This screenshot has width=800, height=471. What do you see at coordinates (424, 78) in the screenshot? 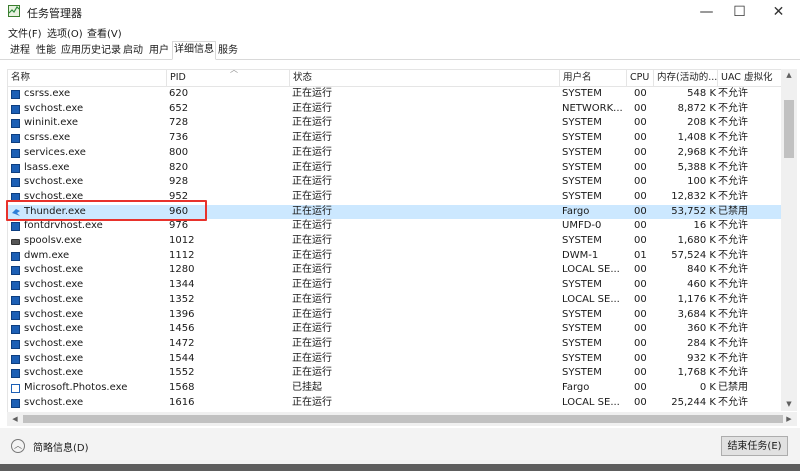
I see `column-status: 状态` at bounding box center [424, 78].